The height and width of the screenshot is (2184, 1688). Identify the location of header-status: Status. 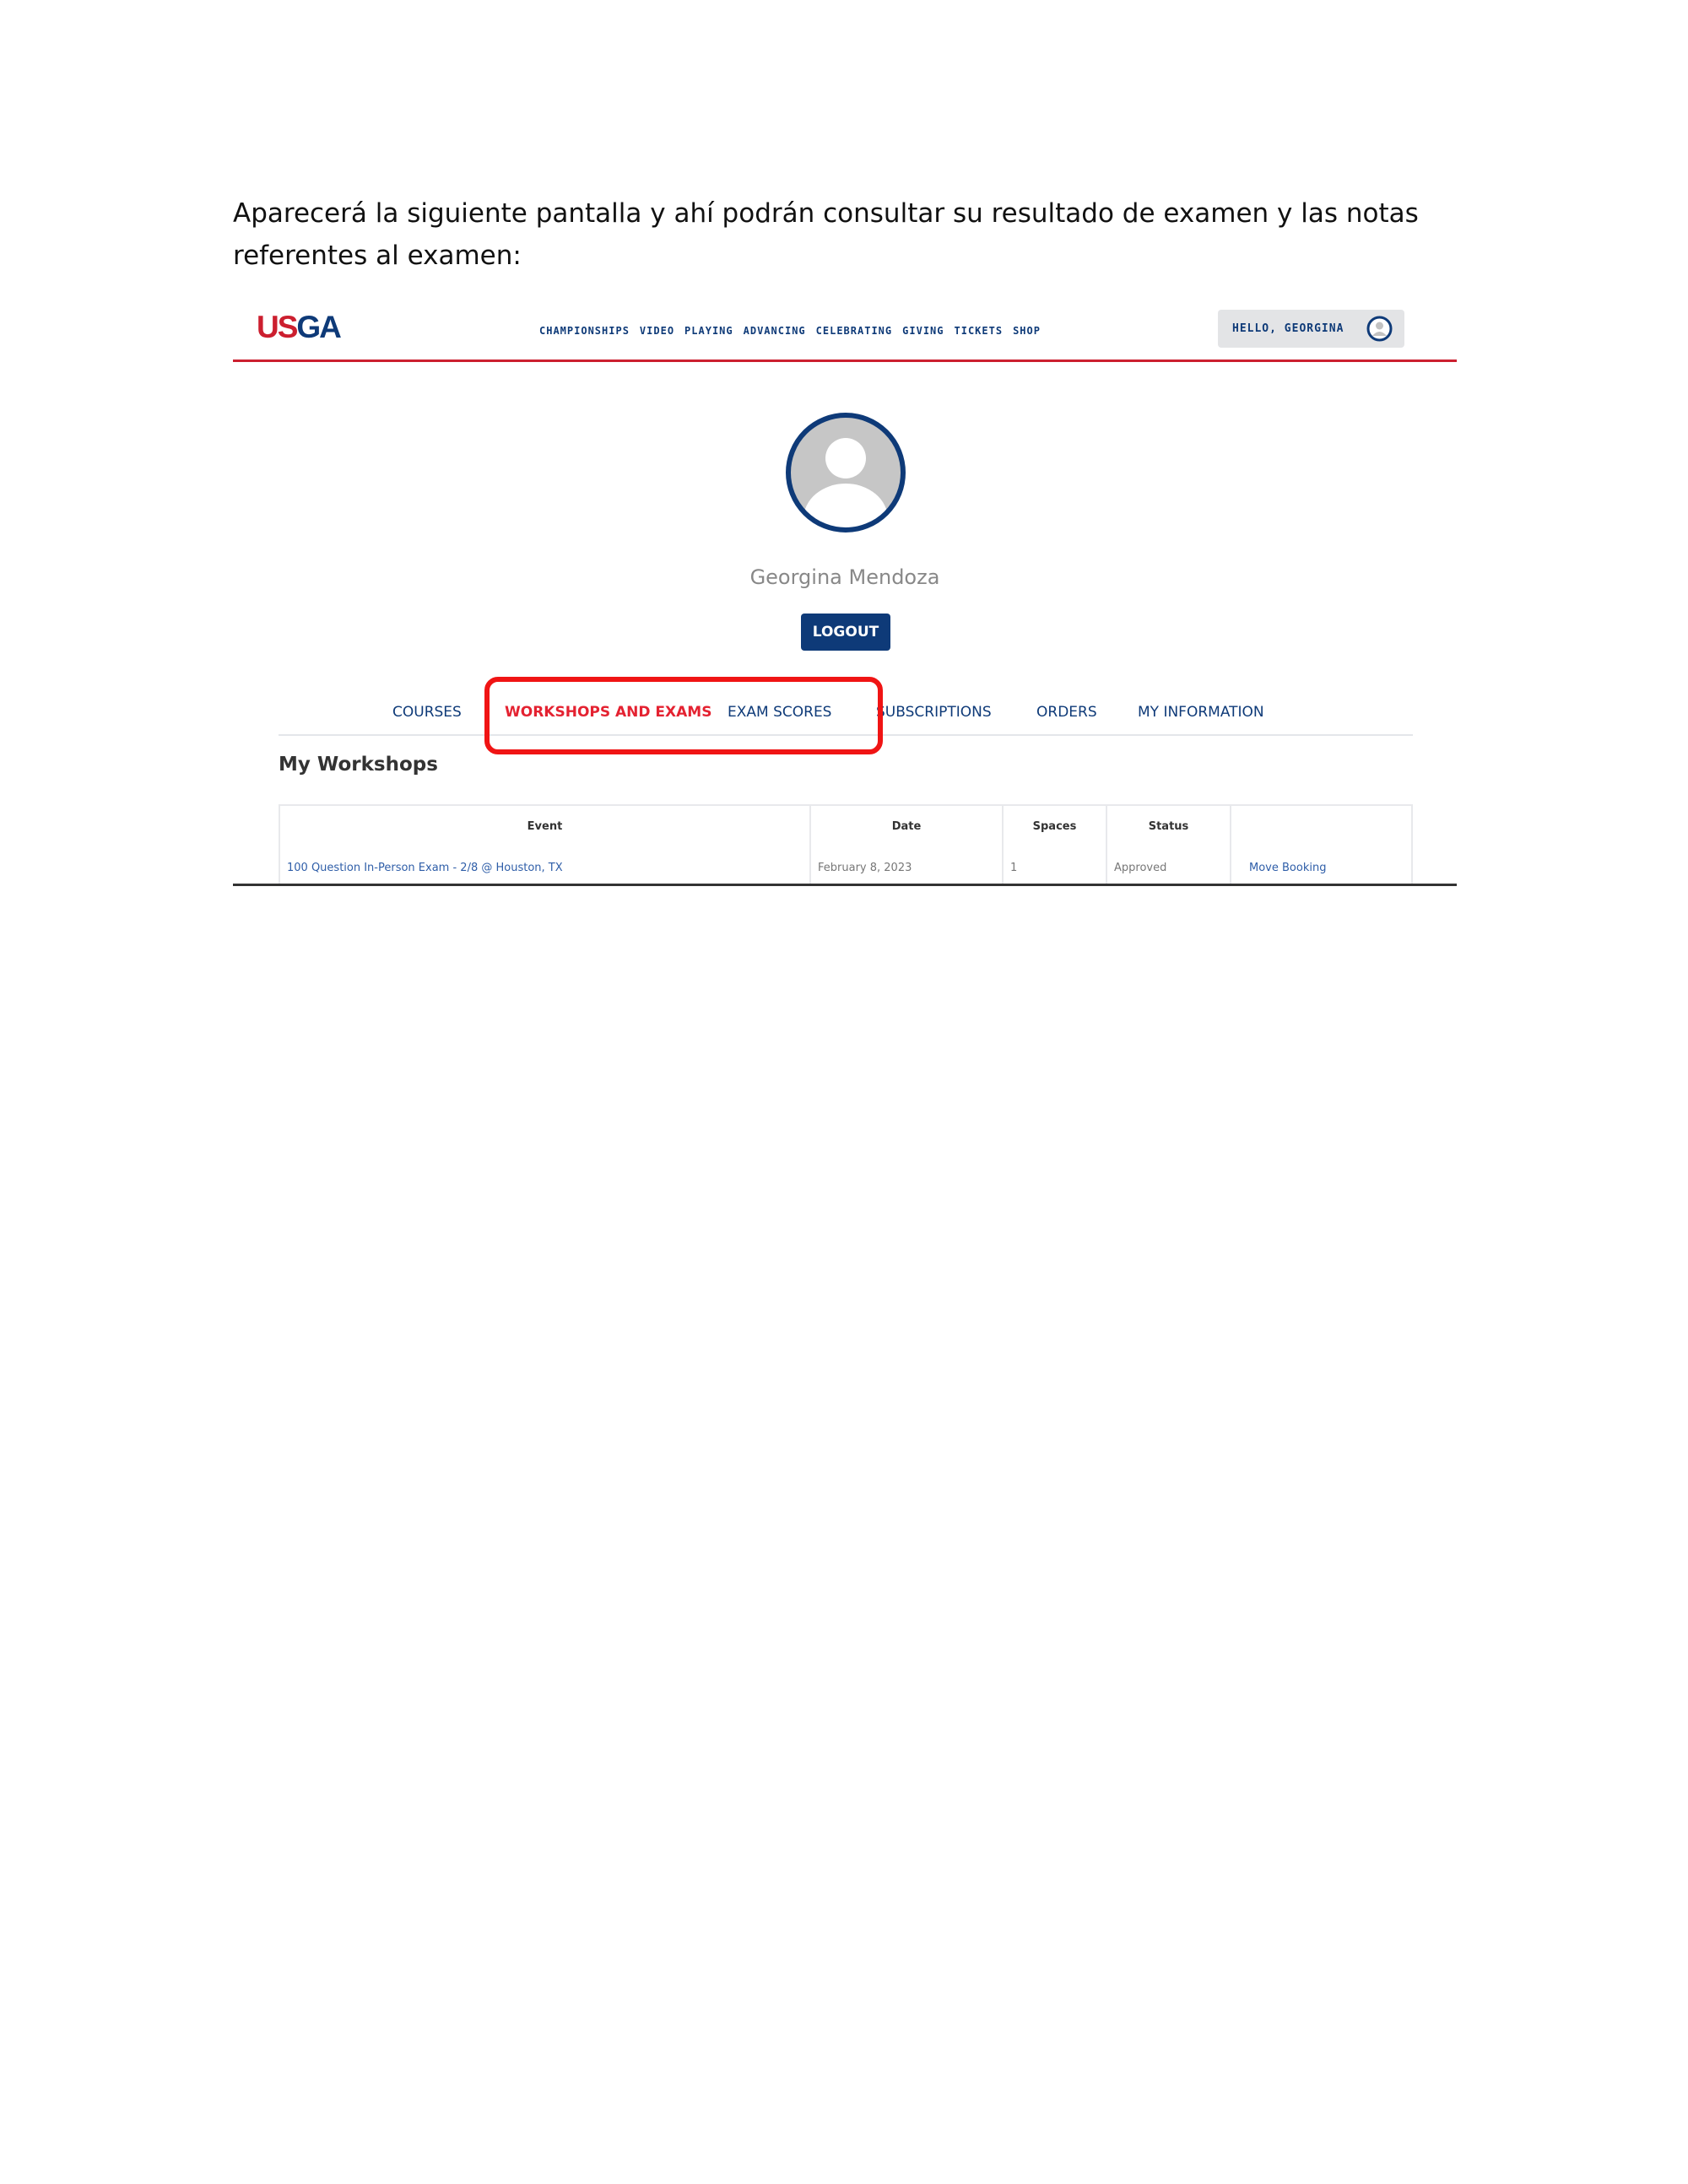
(1168, 826).